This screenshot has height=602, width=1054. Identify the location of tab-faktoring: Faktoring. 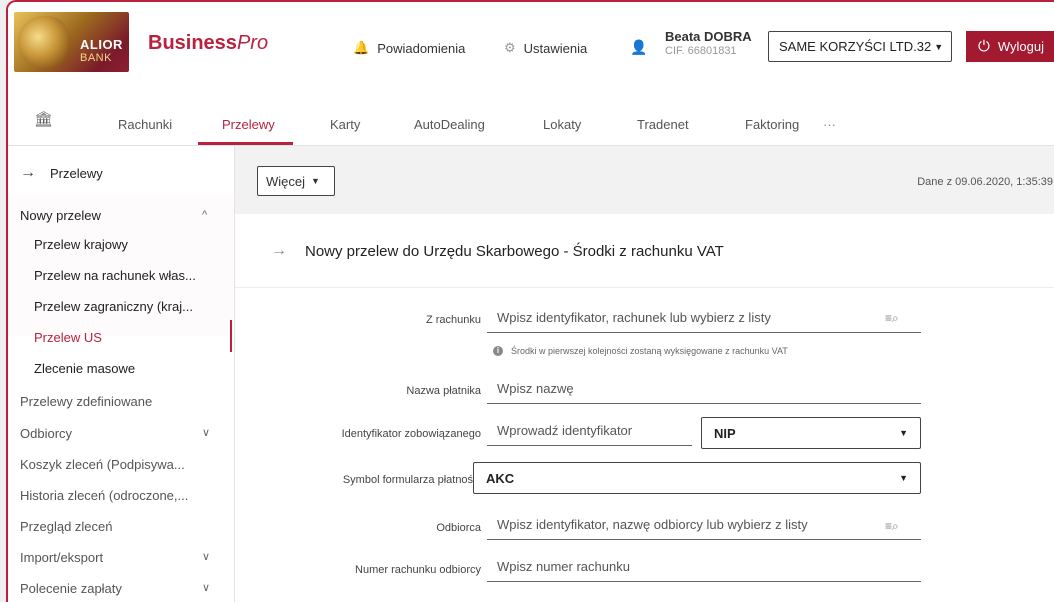
(772, 124).